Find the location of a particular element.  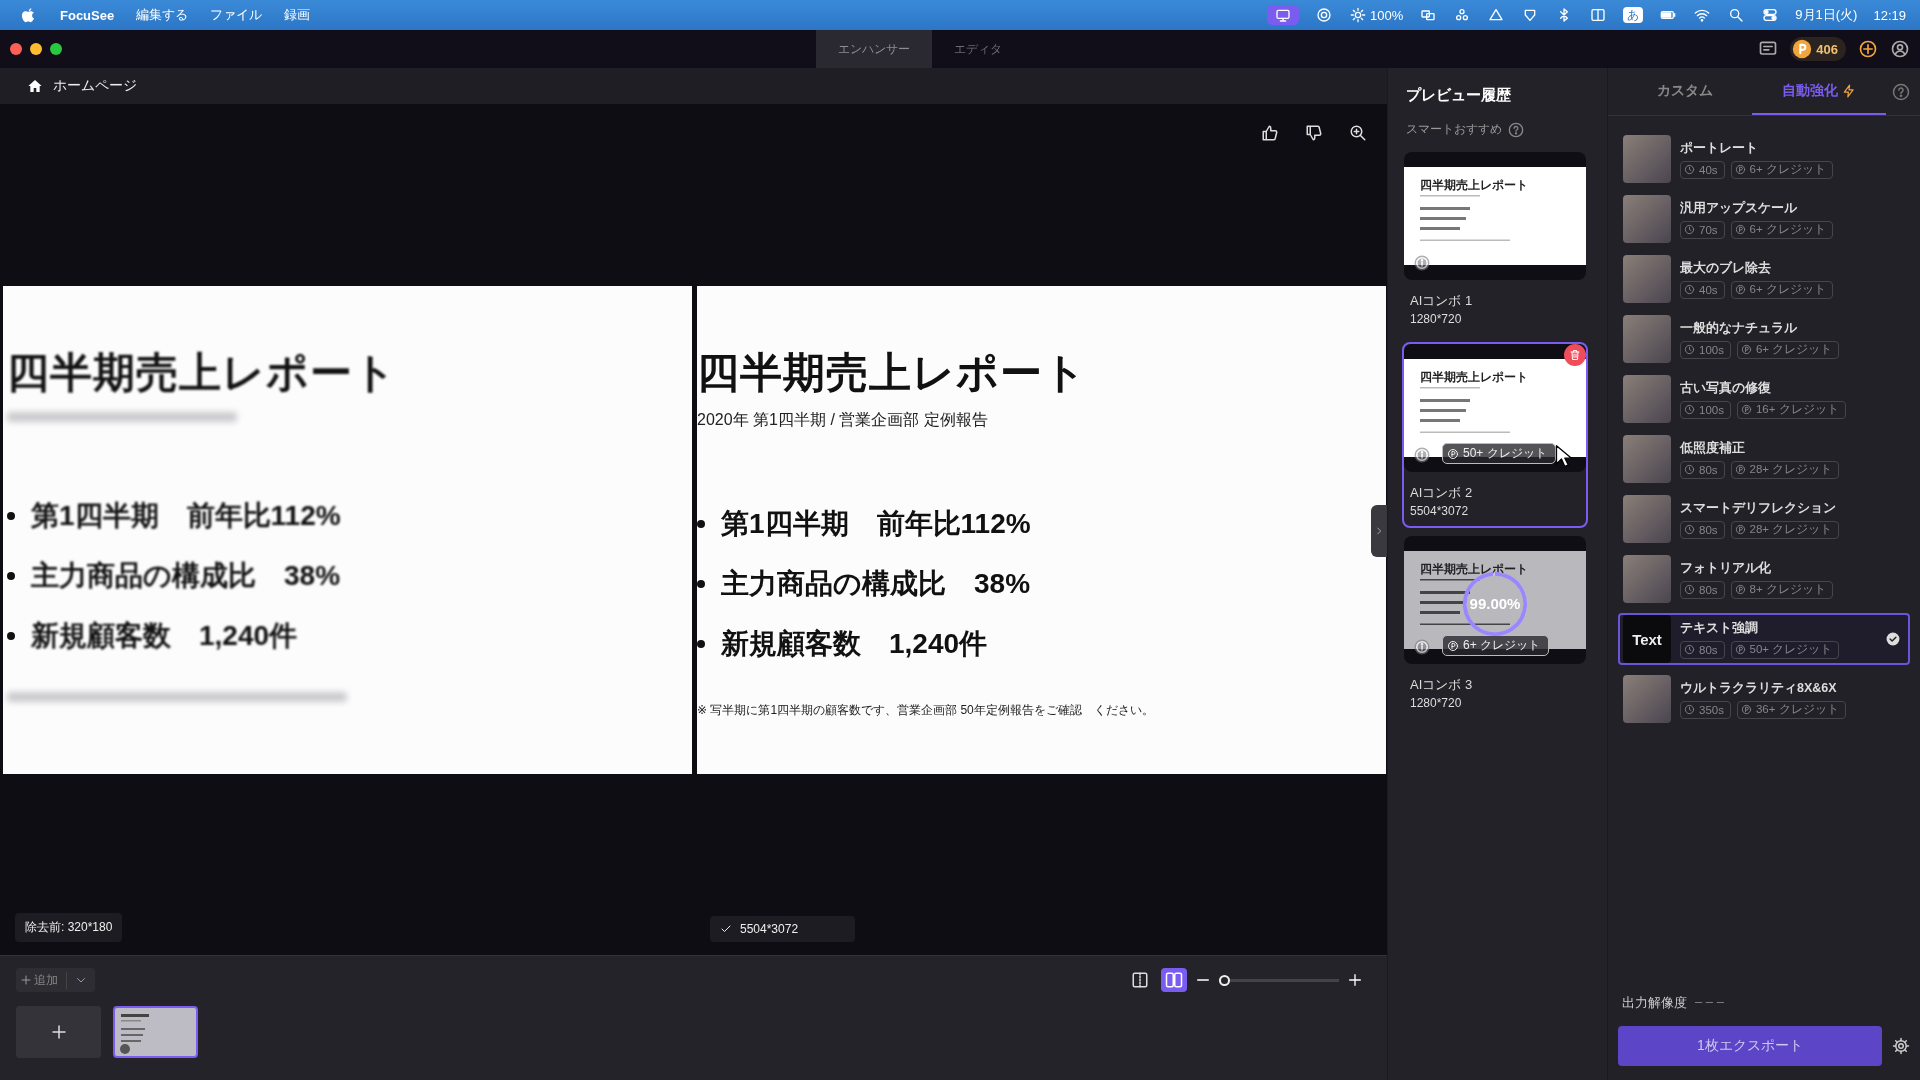

preset-item: スマートデリフレクション 80s 28+ クレジット is located at coordinates (1764, 519).